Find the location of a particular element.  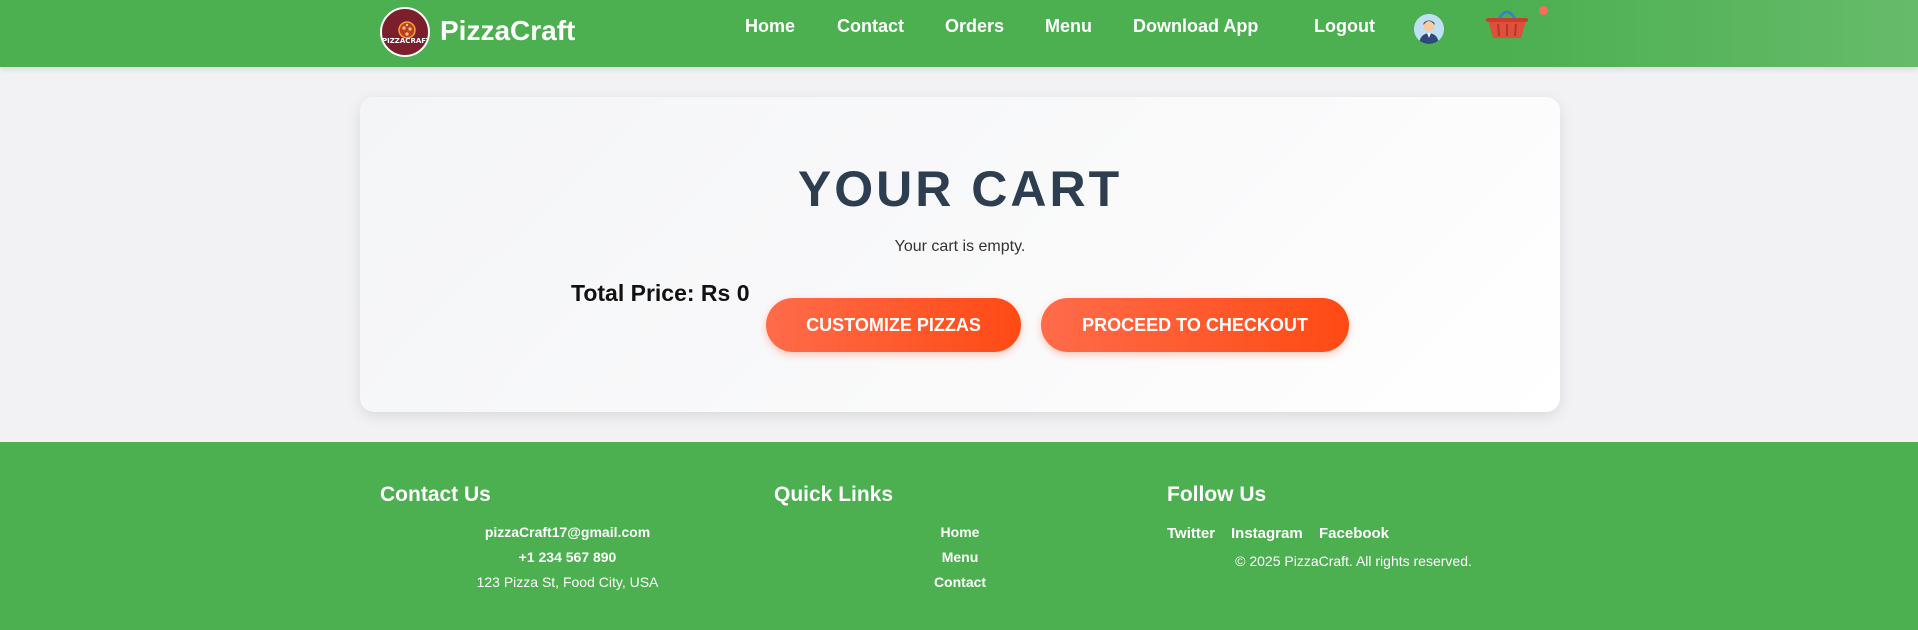

nav-orders: Orders is located at coordinates (974, 26).